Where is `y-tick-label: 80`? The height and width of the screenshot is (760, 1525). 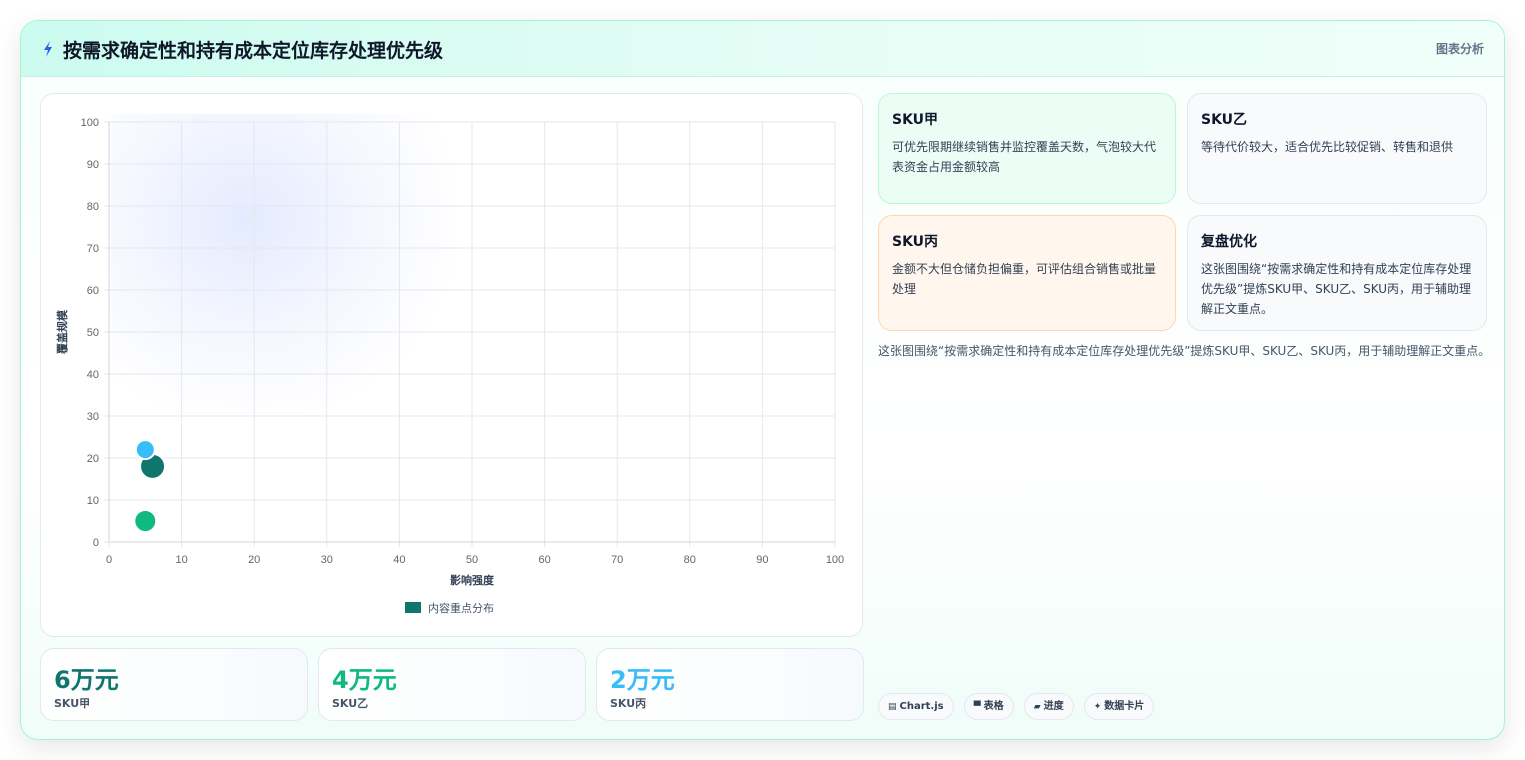
y-tick-label: 80 is located at coordinates (93, 207).